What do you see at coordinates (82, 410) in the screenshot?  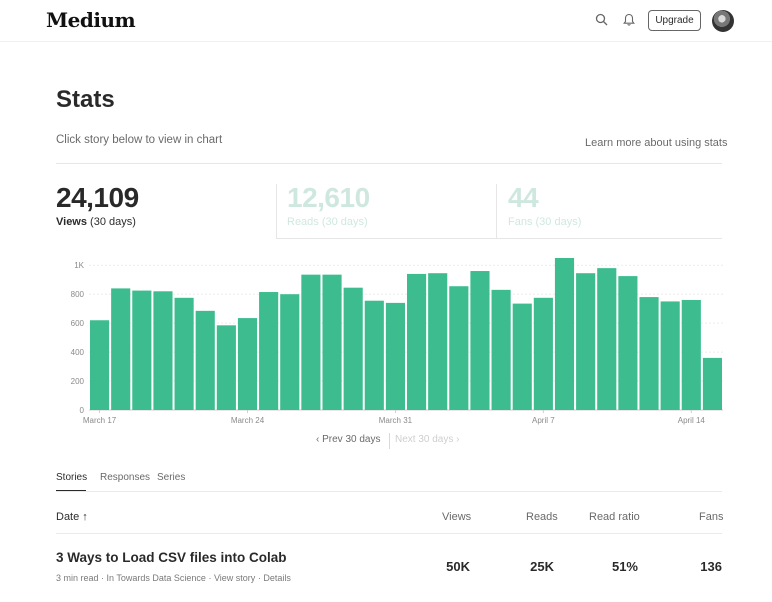 I see `y-tick-label: 0` at bounding box center [82, 410].